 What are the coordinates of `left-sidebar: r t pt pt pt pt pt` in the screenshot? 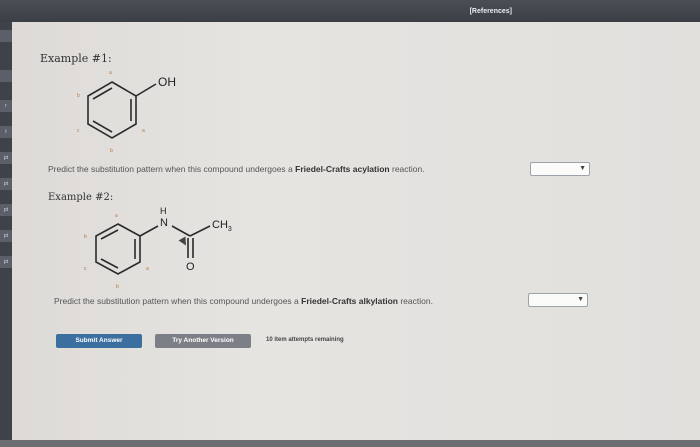 It's located at (6, 231).